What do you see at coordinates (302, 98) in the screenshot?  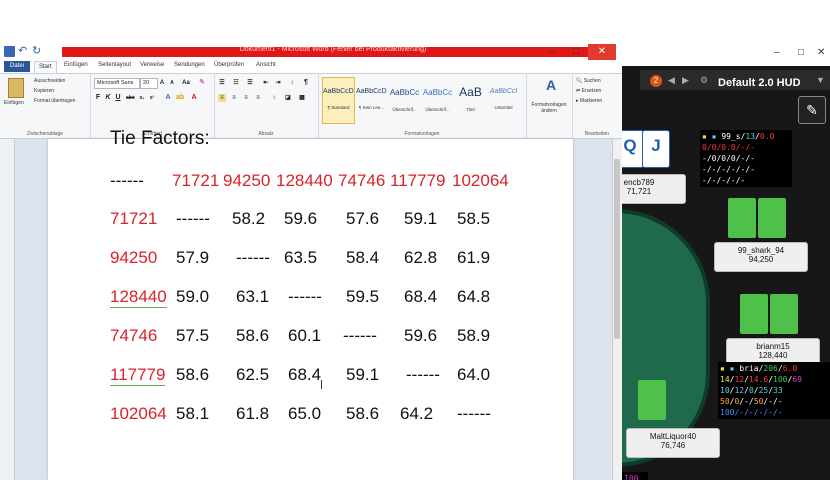 I see `borders-icon: ▦` at bounding box center [302, 98].